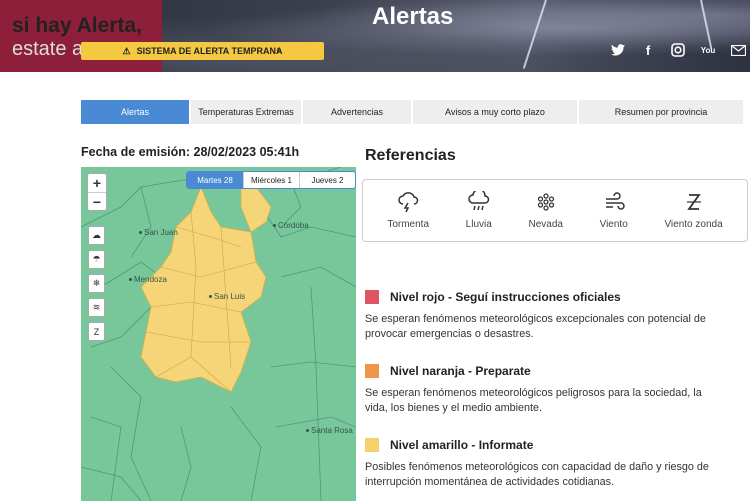 The width and height of the screenshot is (750, 501). What do you see at coordinates (738, 50) in the screenshot?
I see `mail-icon` at bounding box center [738, 50].